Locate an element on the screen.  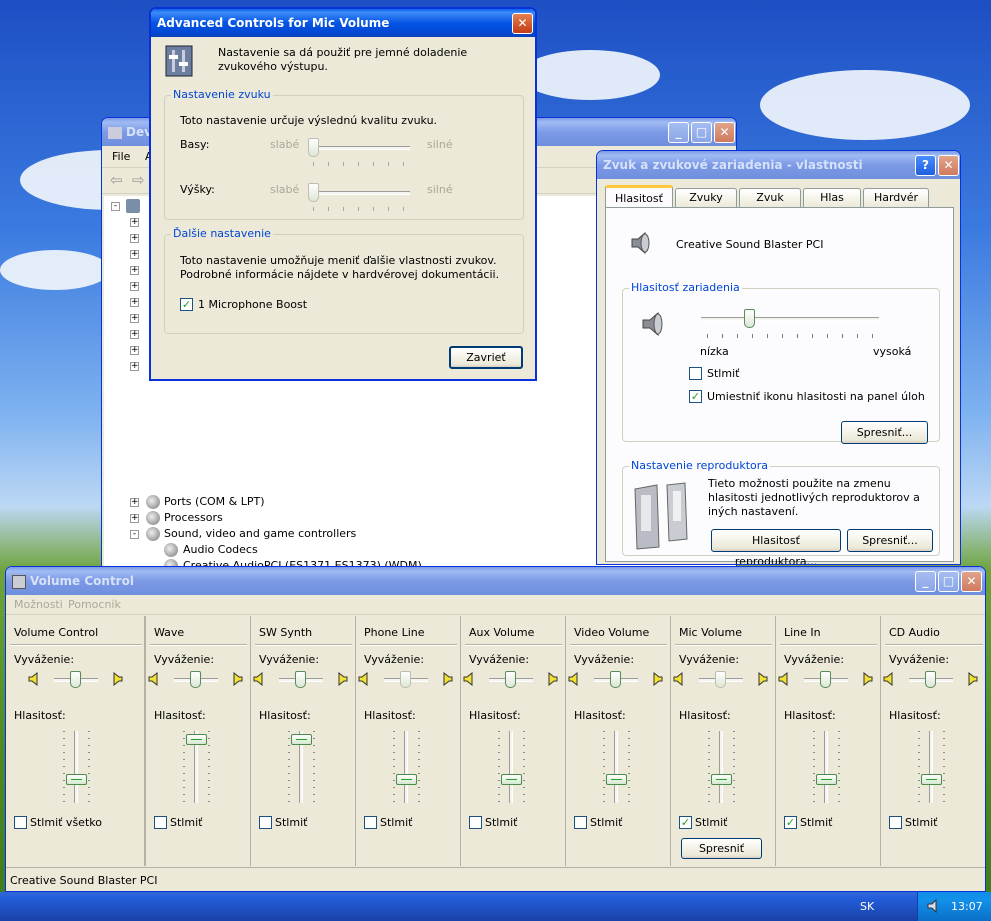
mixer-column: SW Synth Vyváženie: Hlasitosť: Stlmiť is located at coordinates (303, 741).